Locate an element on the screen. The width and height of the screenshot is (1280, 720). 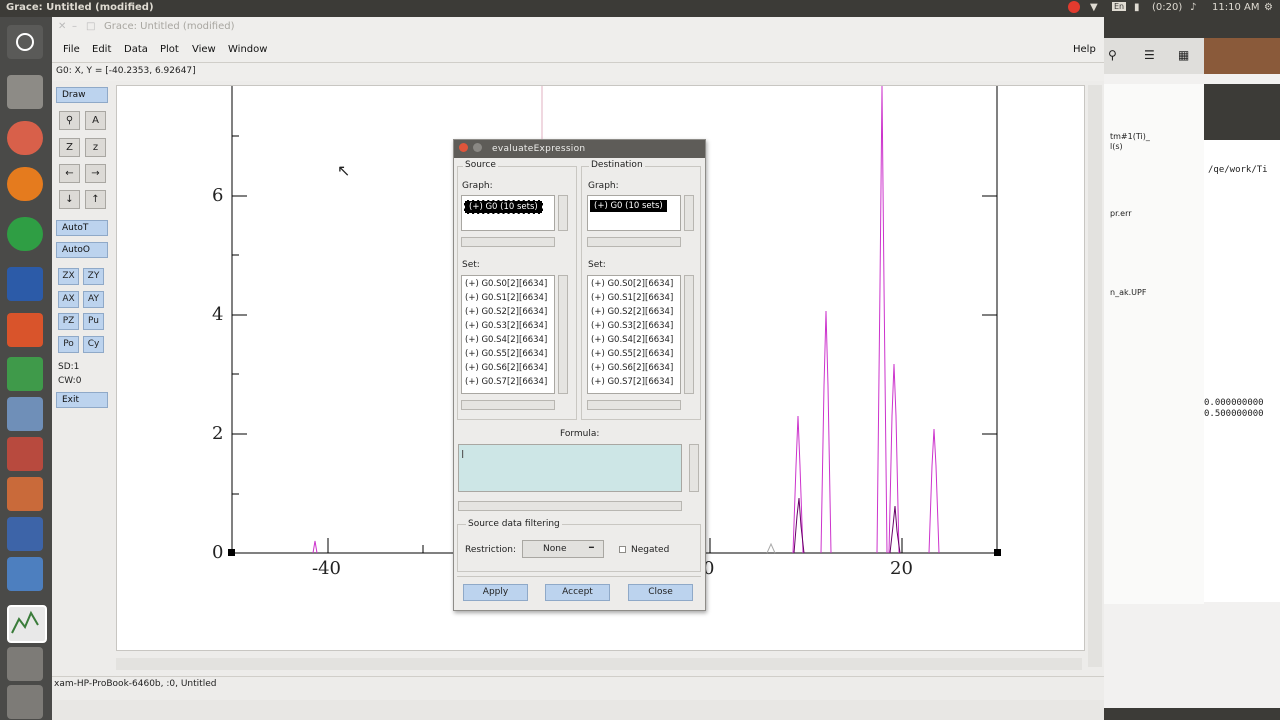
record-indicator-icon is located at coordinates (1074, 7).